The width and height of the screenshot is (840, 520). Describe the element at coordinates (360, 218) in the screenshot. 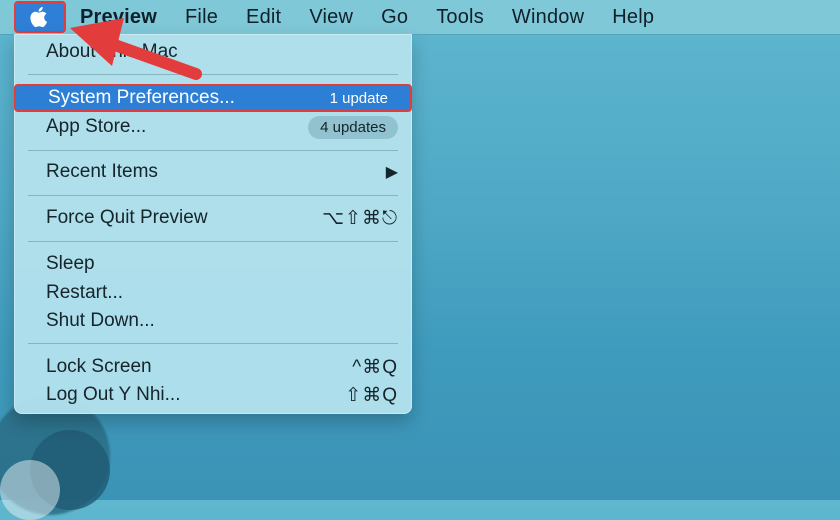

I see `keyboard-shortcut: ⌥⇧⌘⎋` at that location.